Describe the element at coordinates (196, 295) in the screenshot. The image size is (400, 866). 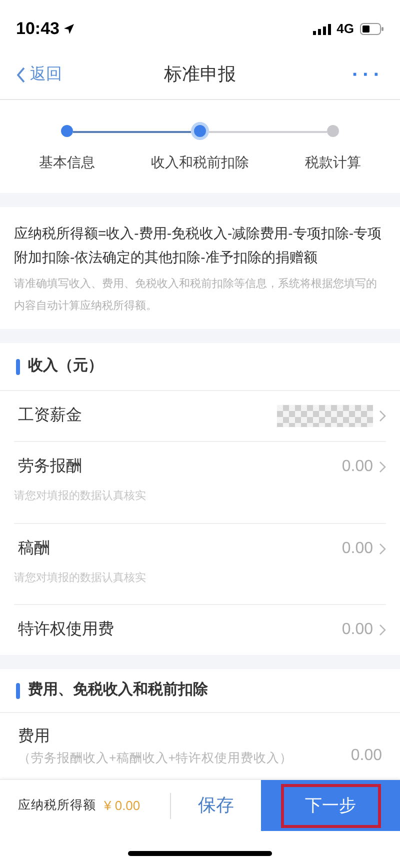
I see `hint-text: 请准确填写收入、费用、免税收入和税前扣除等信息，系统将根据您填写的内容自动计算应纳税所得额。` at that location.